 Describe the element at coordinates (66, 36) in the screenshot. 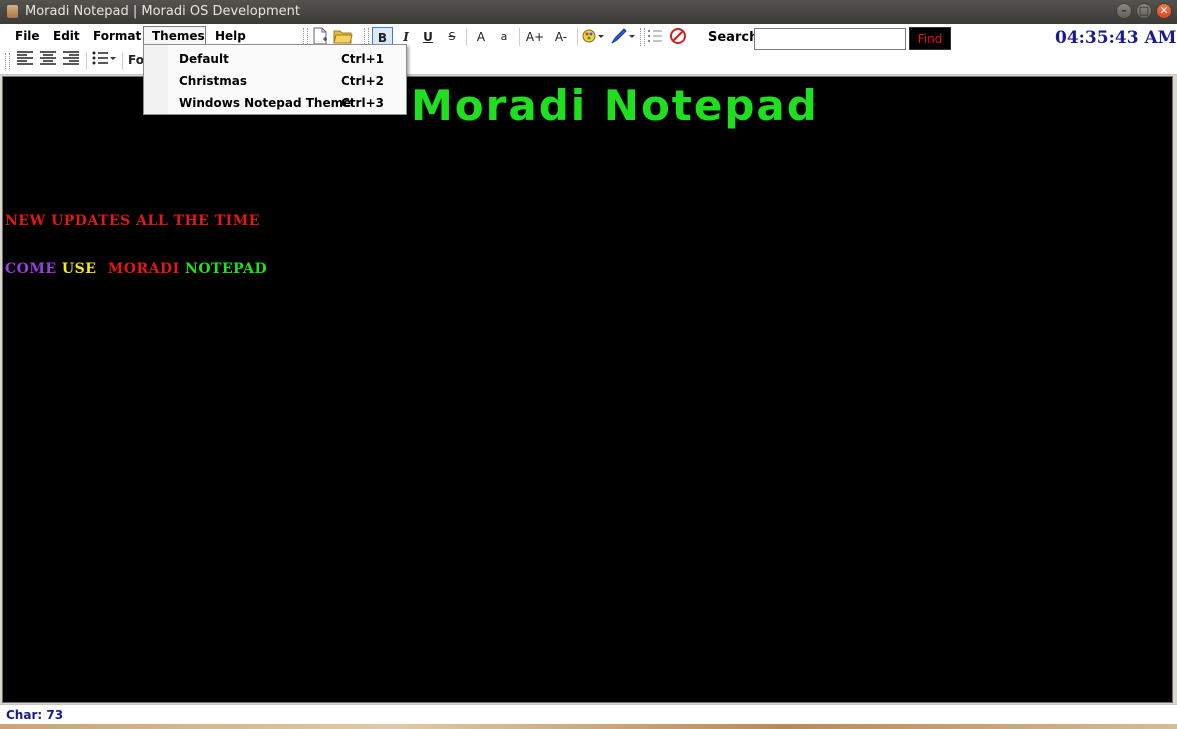

I see `menu-edit: Edit` at that location.